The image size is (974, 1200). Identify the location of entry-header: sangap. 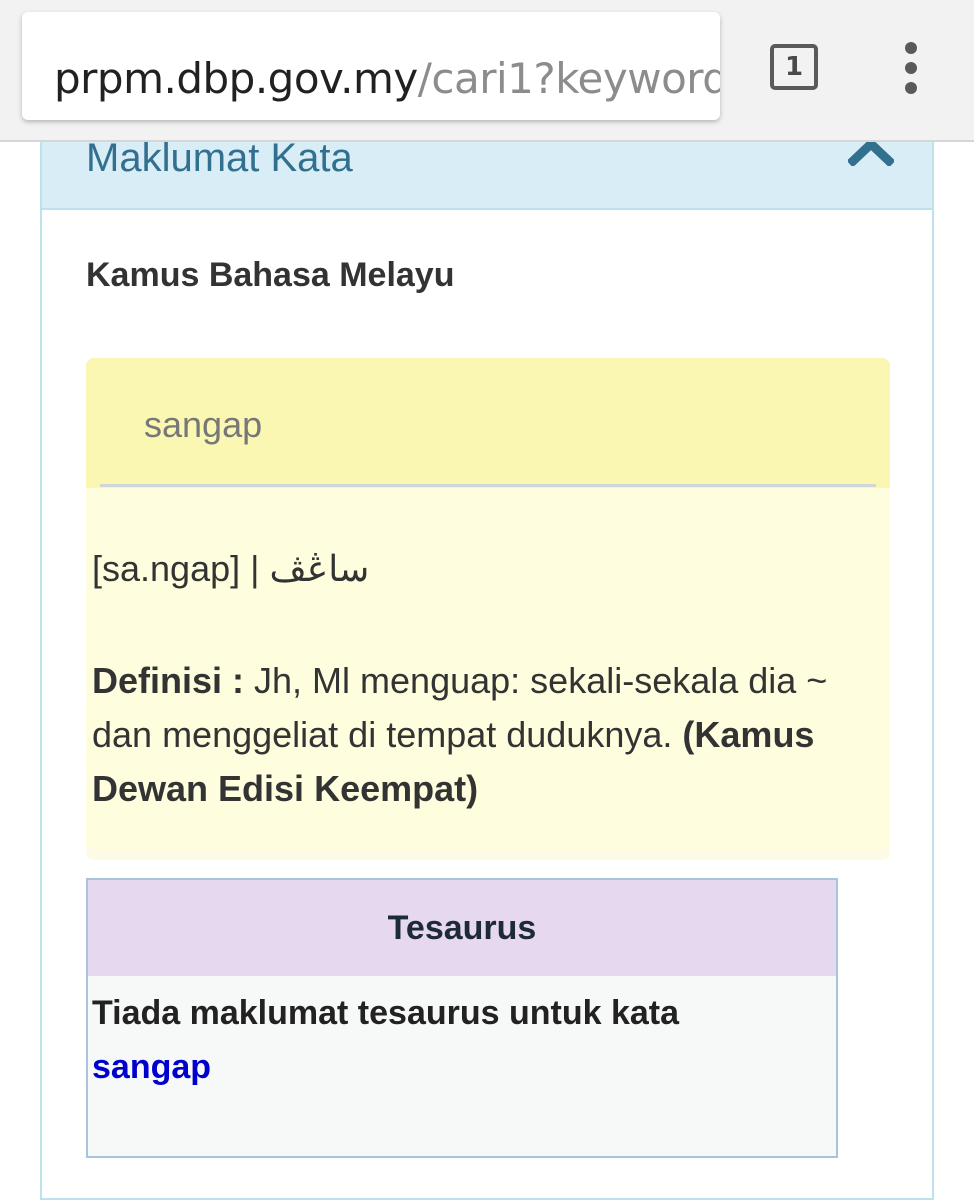
(488, 423).